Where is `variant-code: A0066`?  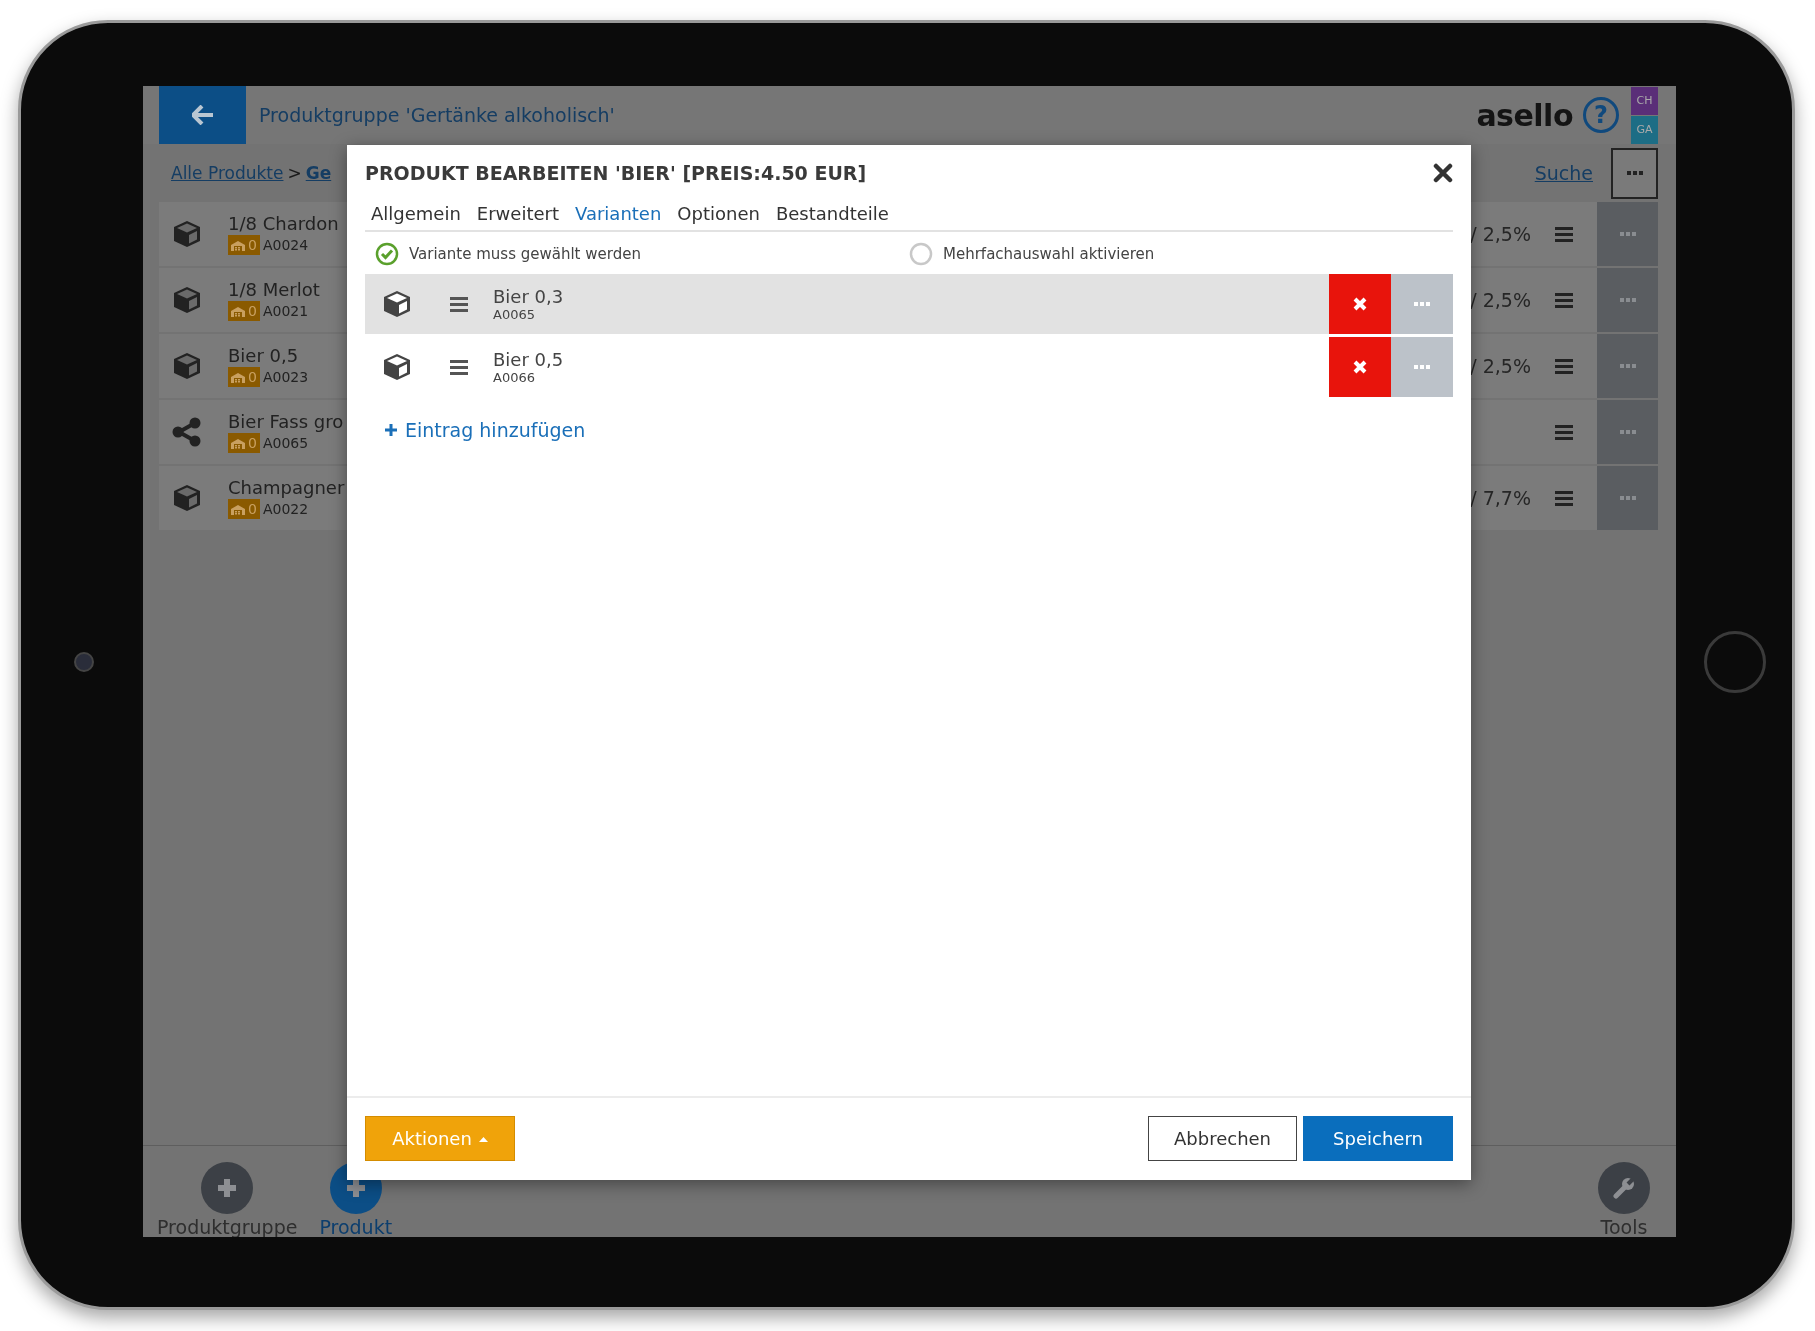
variant-code: A0066 is located at coordinates (514, 377).